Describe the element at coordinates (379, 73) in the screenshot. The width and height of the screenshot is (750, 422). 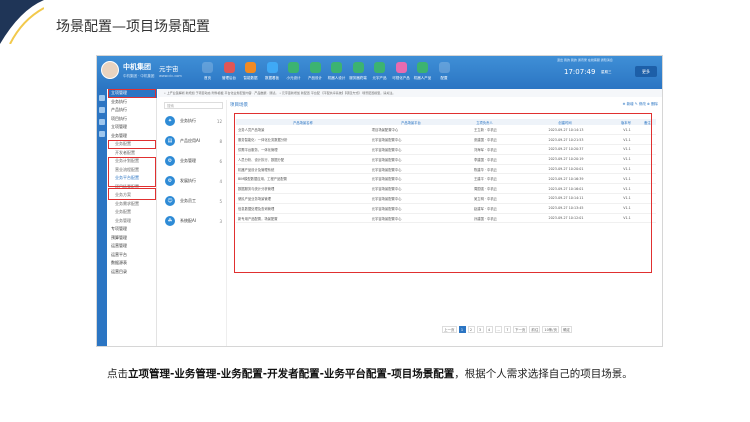
I see `nav-item-8: 元宇产品` at that location.